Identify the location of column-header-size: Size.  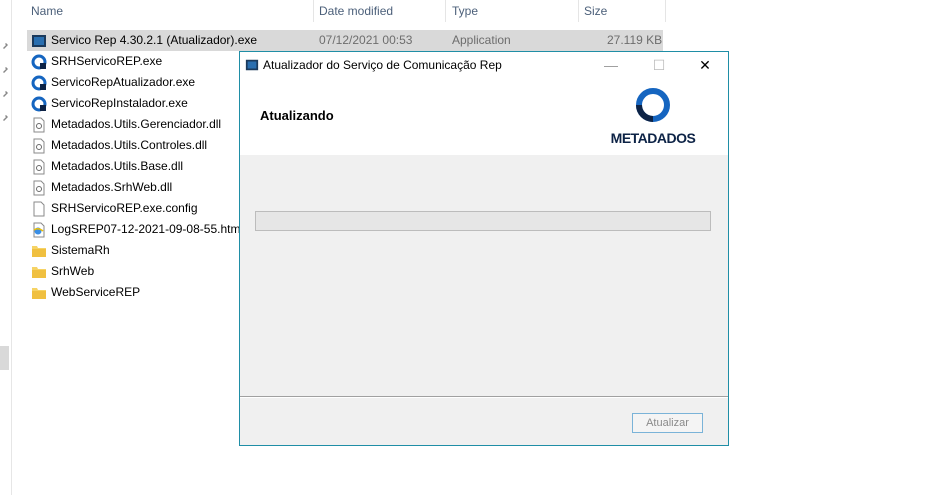
(595, 11).